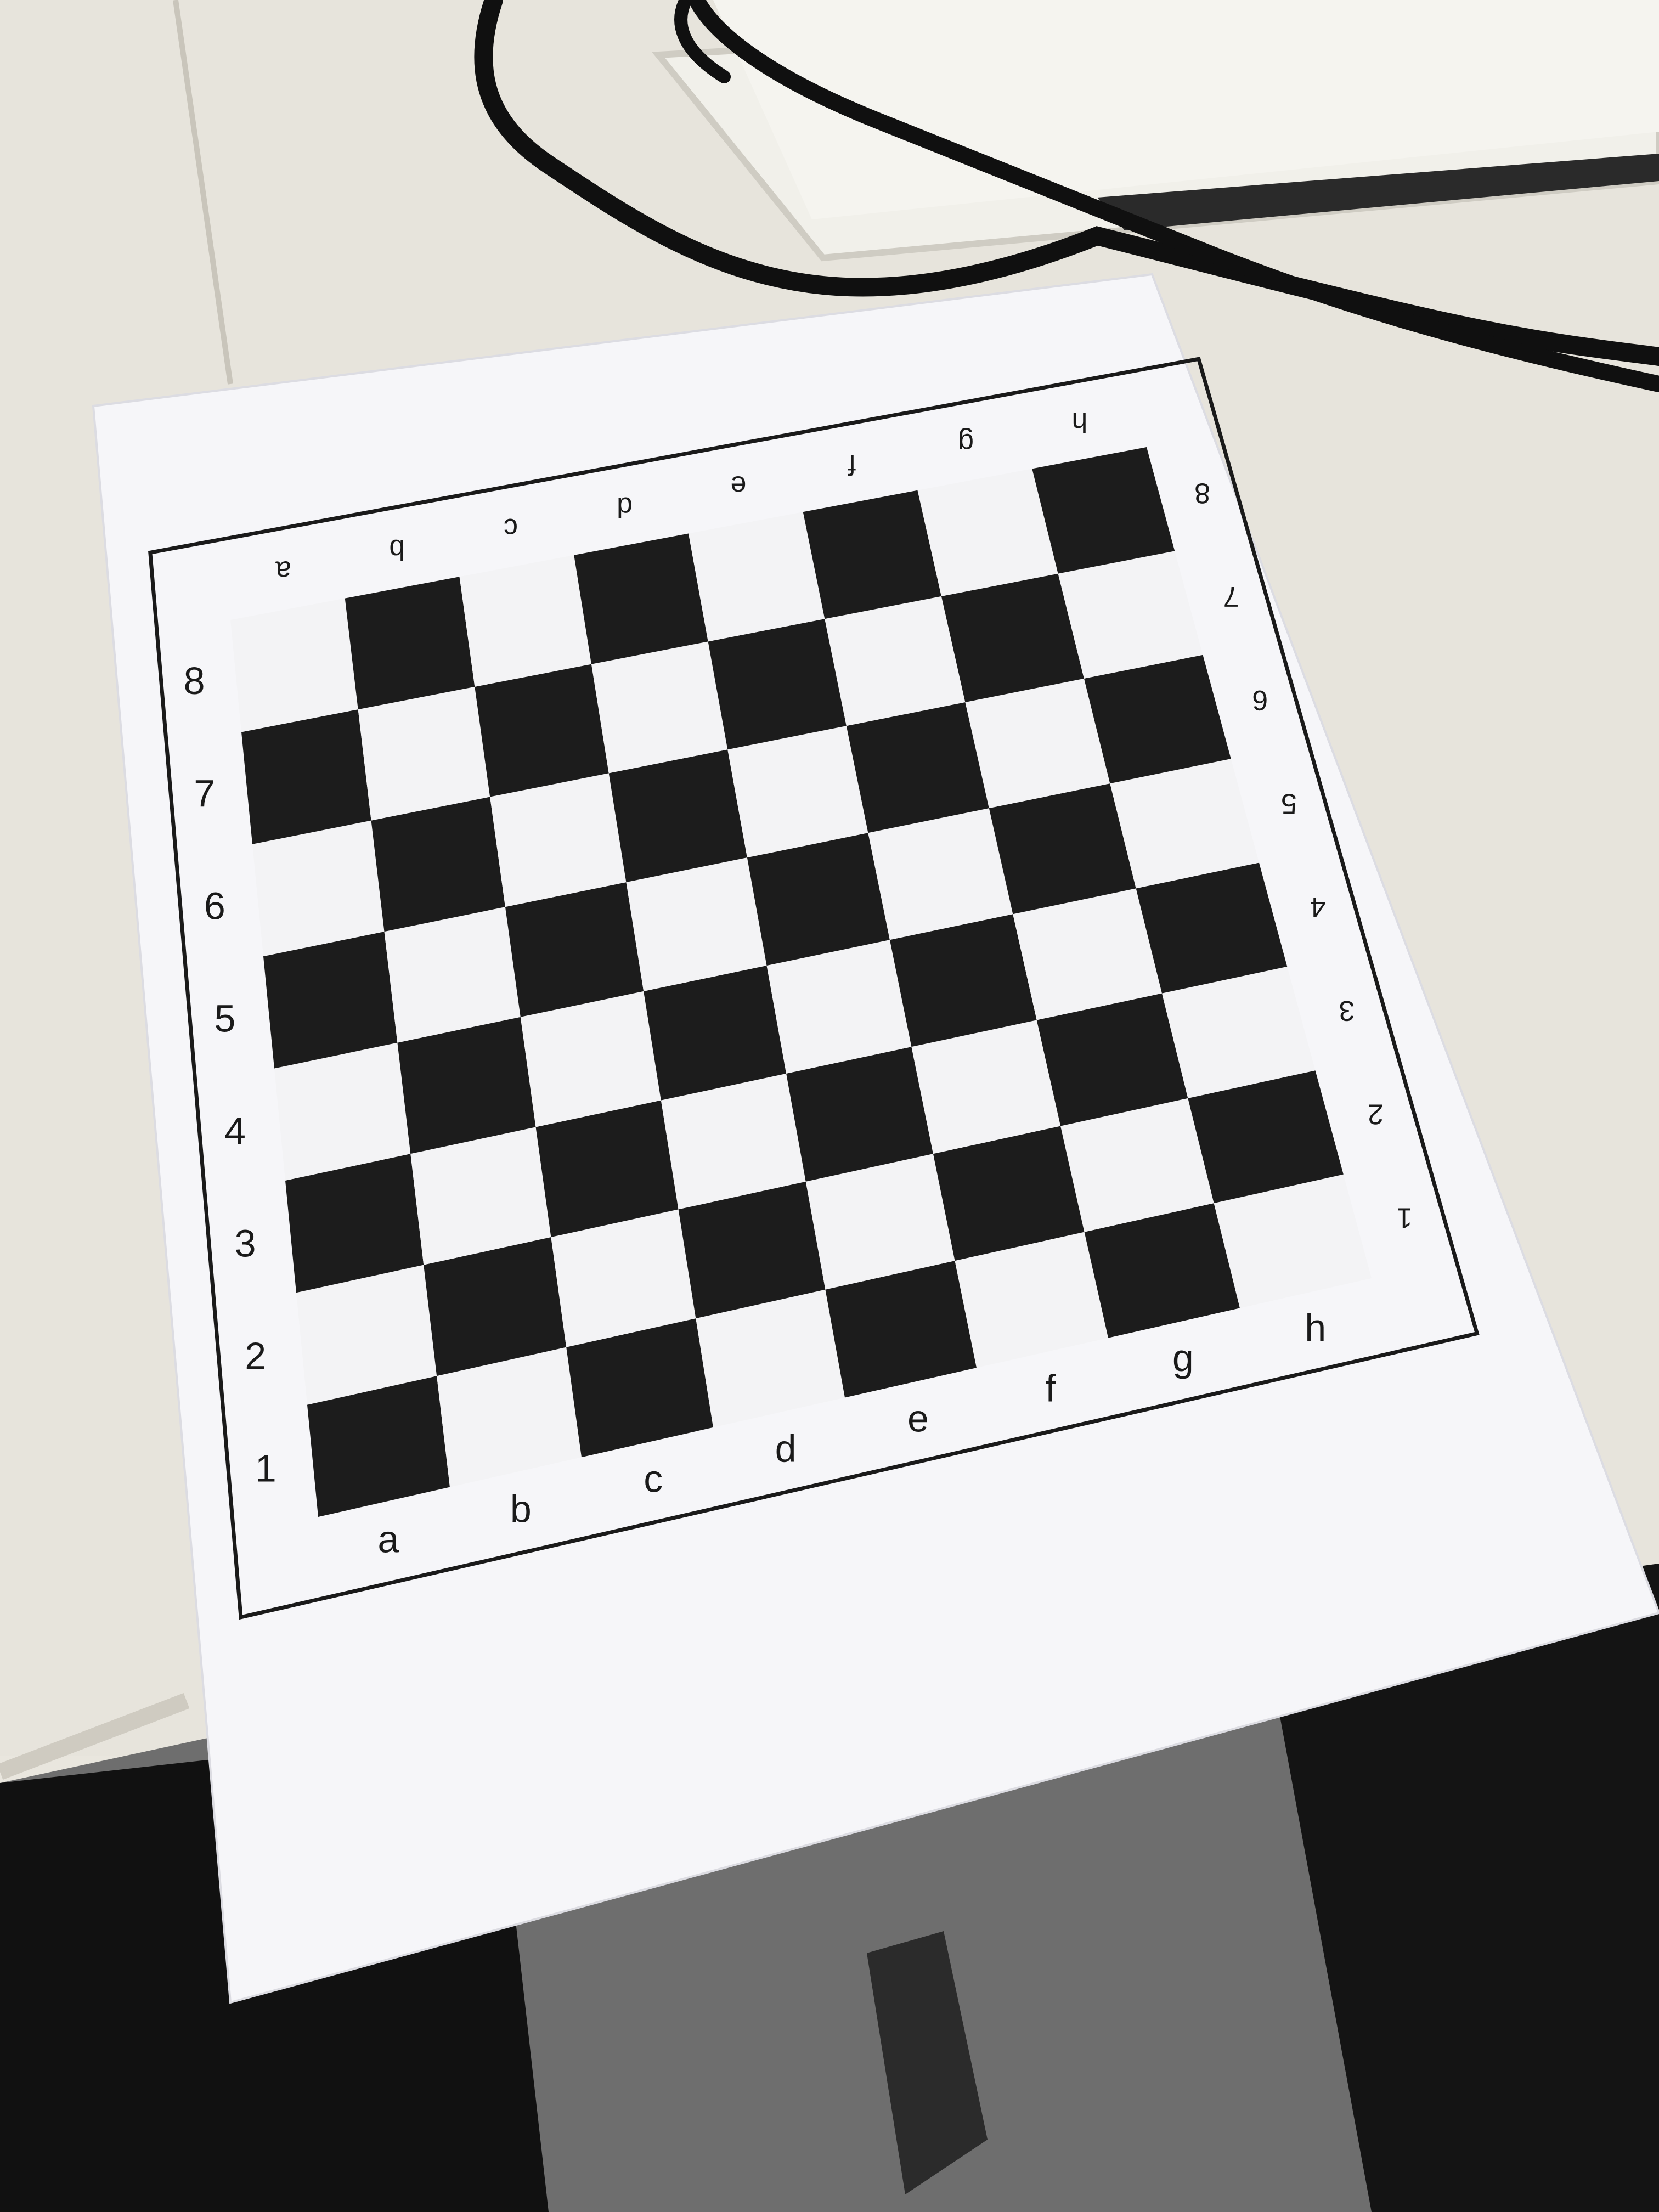  What do you see at coordinates (1405, 1217) in the screenshot?
I see `rank-label-right-1: 1` at bounding box center [1405, 1217].